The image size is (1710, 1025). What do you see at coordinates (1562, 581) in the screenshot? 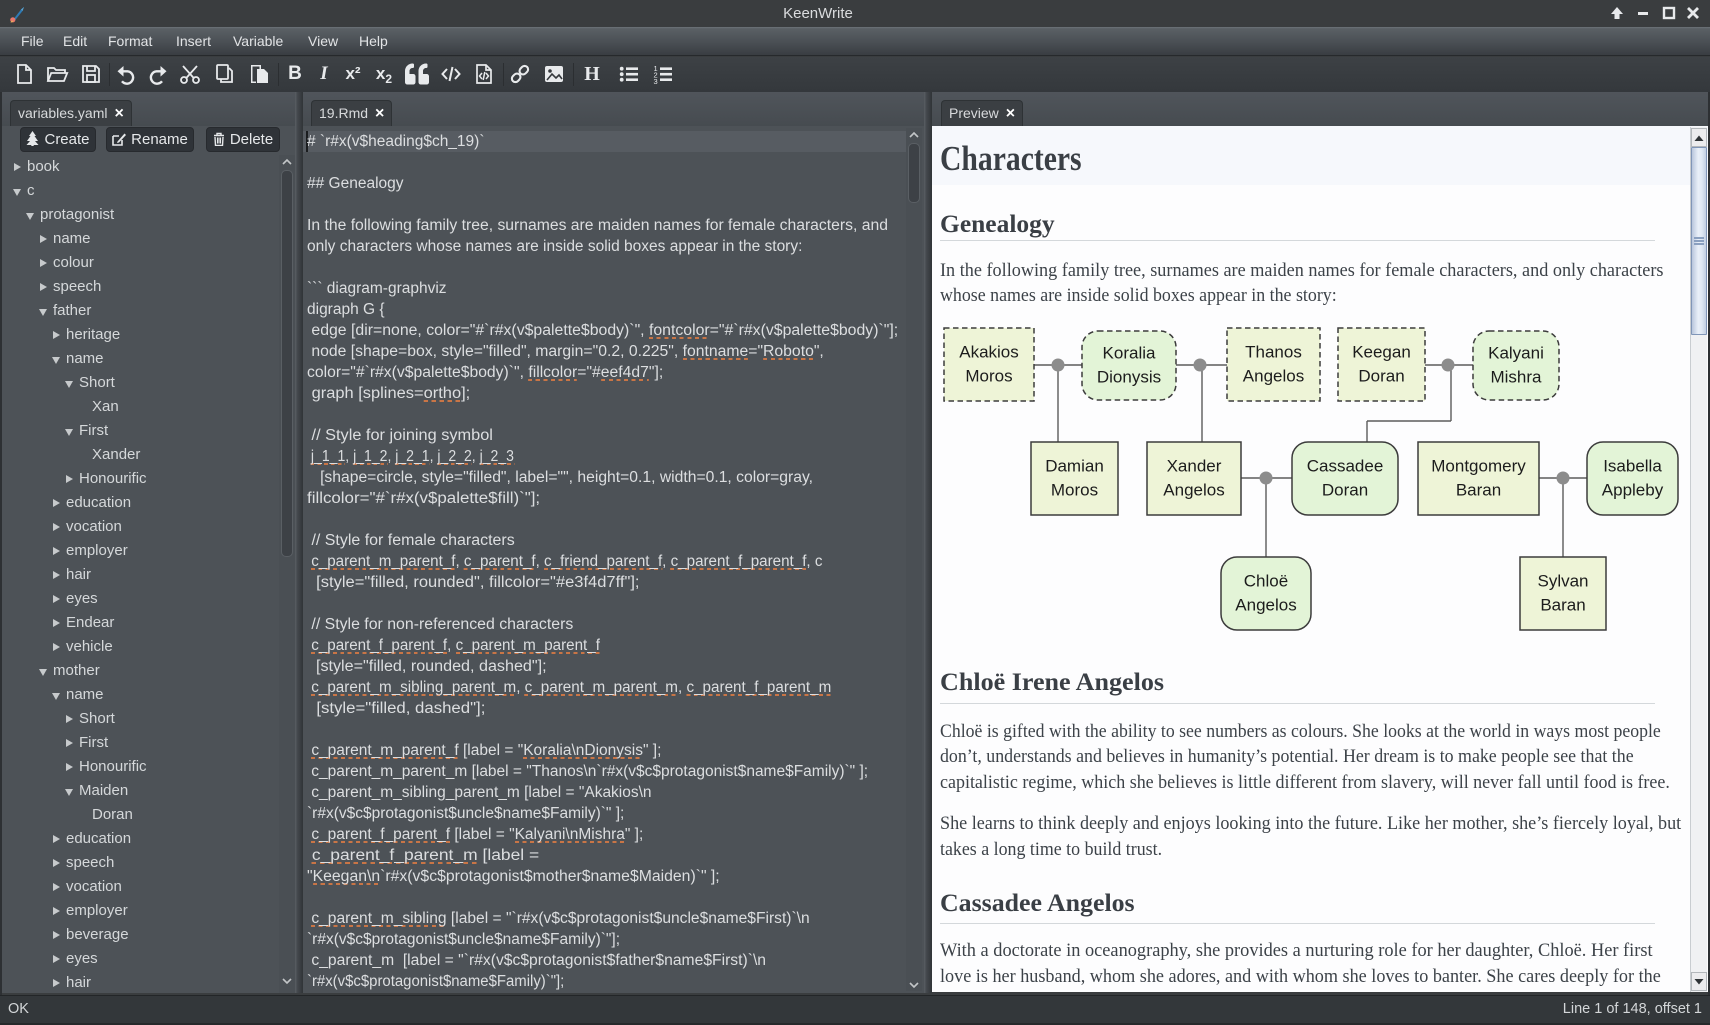
I see `svg-text: Sylvan` at bounding box center [1562, 581].